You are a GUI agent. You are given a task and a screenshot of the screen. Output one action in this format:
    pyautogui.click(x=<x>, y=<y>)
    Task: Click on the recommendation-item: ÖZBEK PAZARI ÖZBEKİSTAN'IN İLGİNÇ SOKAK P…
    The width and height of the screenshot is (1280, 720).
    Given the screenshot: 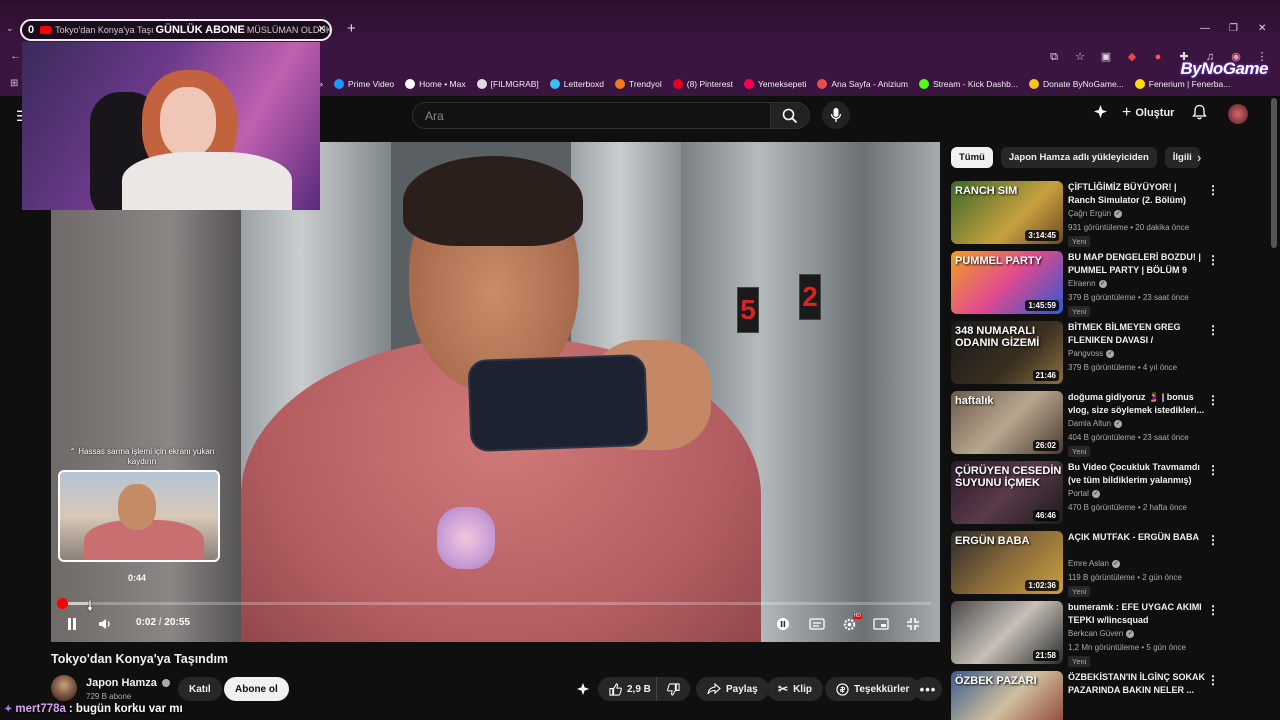 What is the action you would take?
    pyautogui.click(x=1086, y=695)
    